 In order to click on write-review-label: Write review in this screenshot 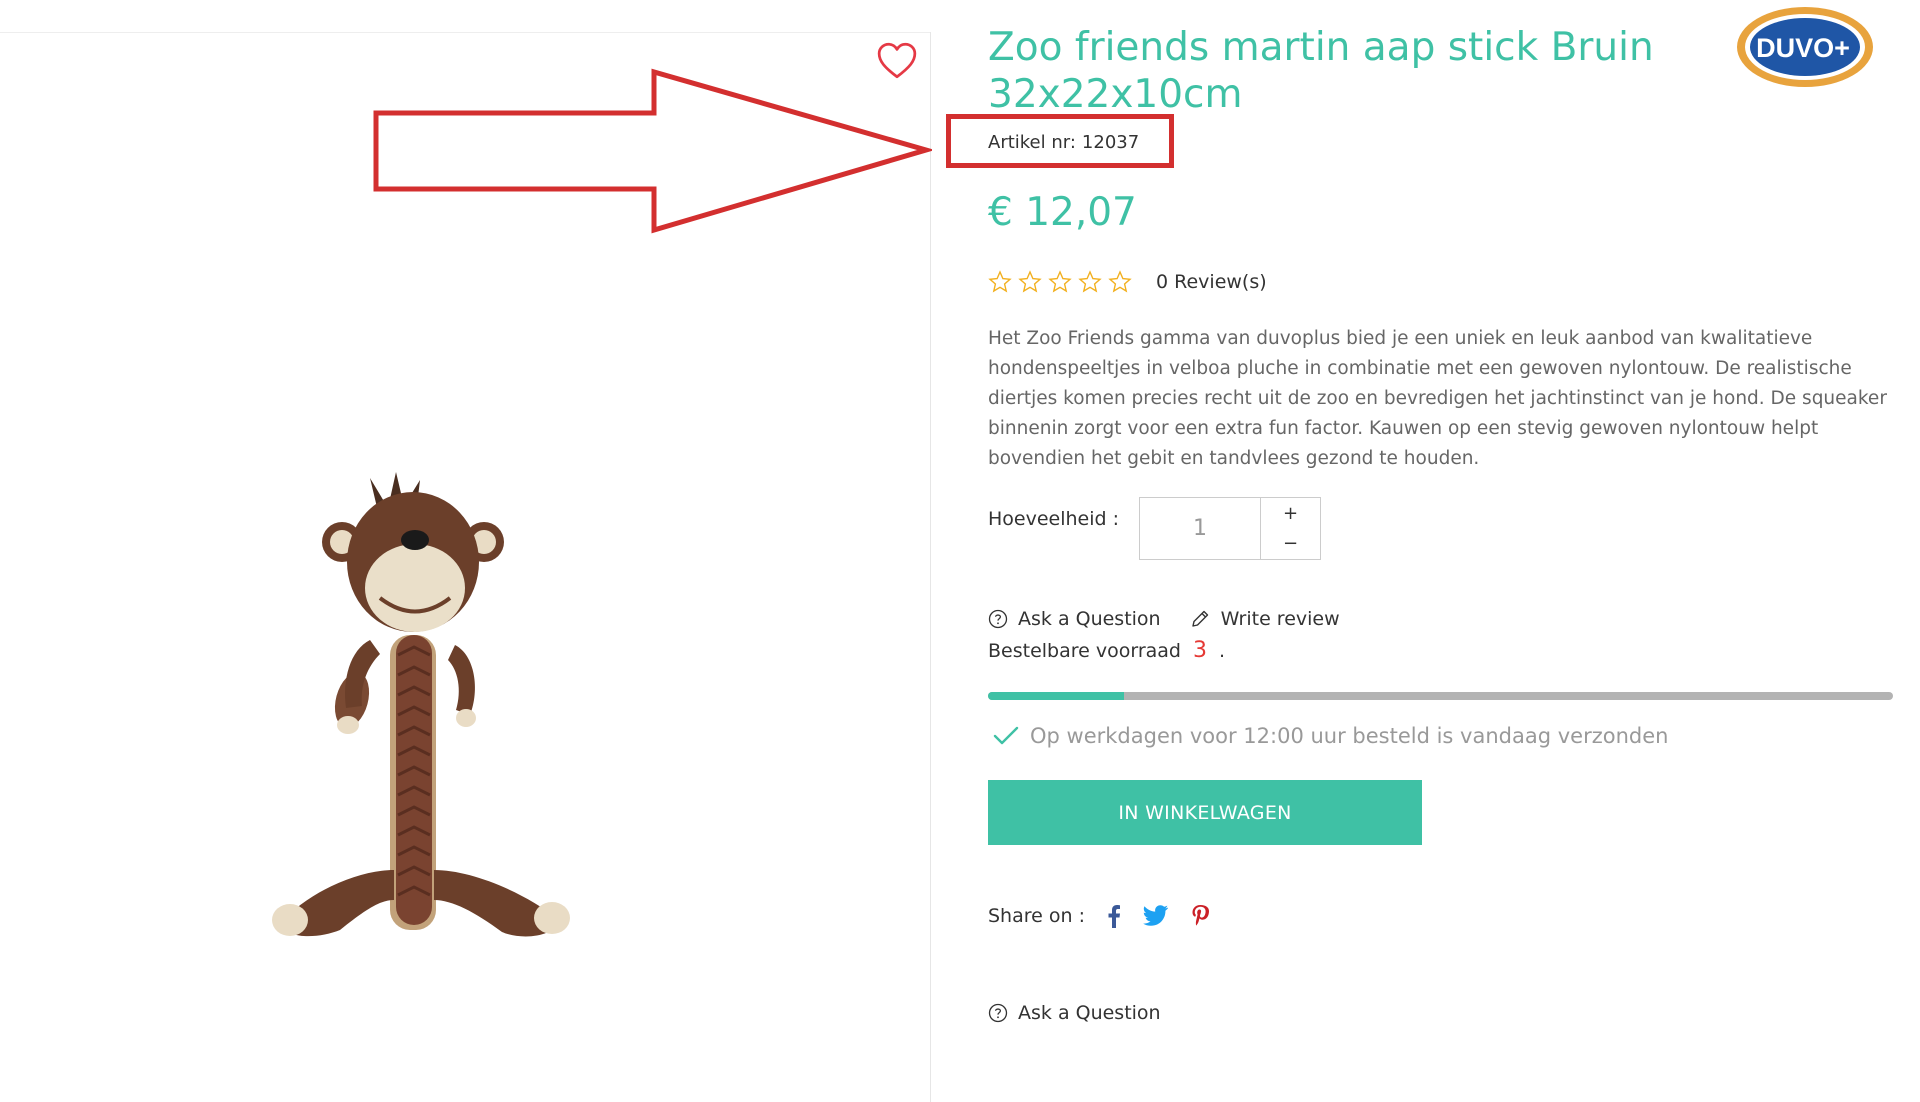, I will do `click(1280, 619)`.